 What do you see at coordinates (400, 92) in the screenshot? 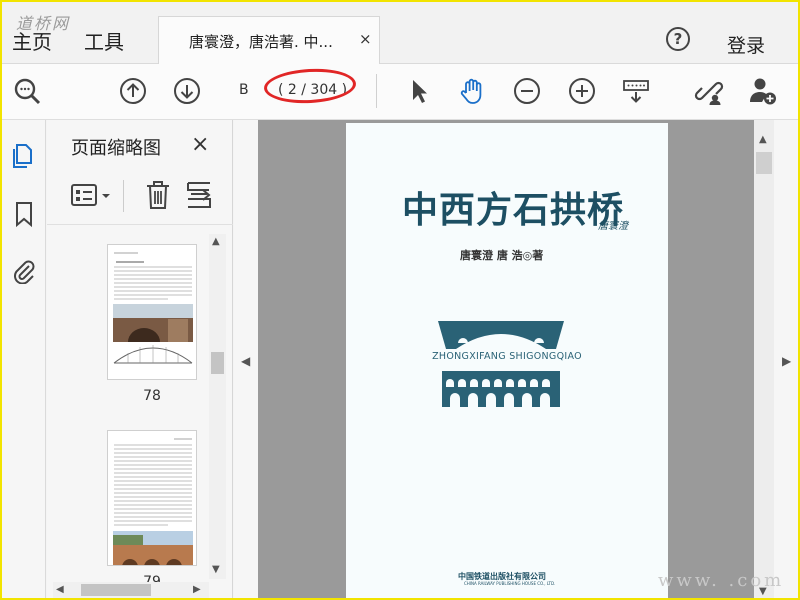
I see `main-toolbar: B ( 2 / 304 )` at bounding box center [400, 92].